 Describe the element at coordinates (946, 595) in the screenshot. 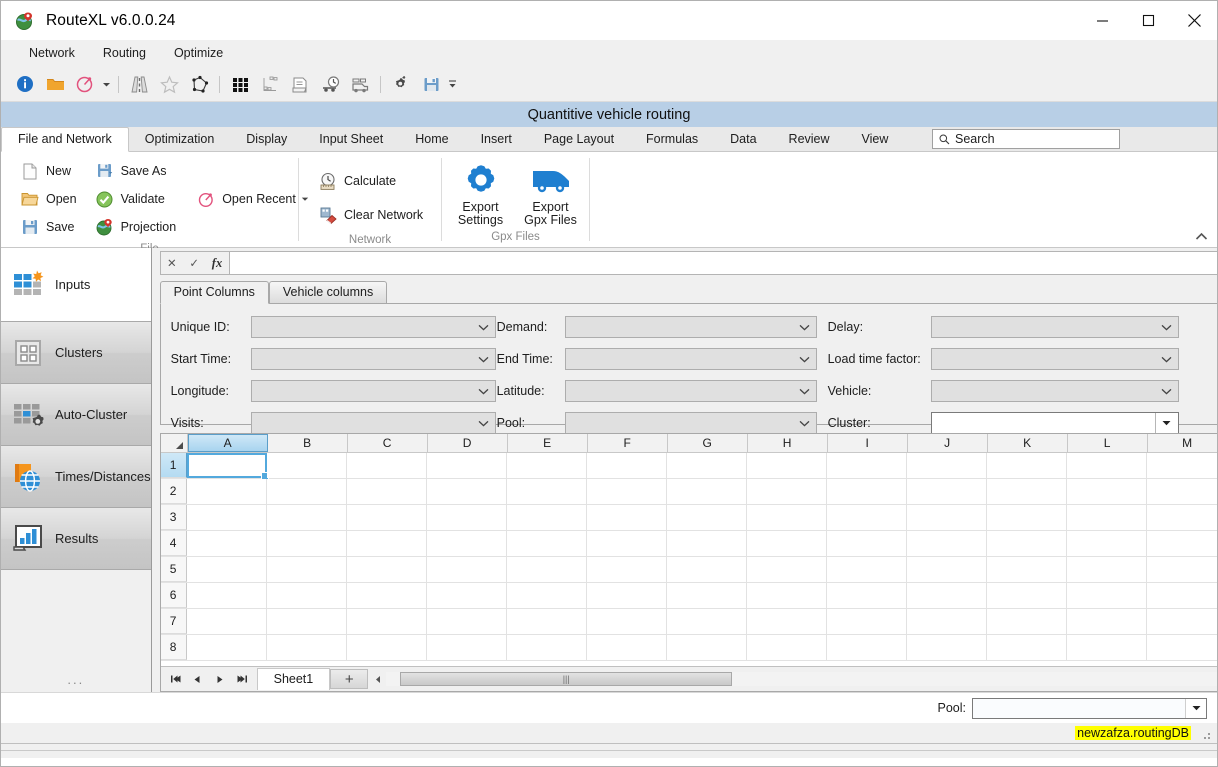

I see `cell-j6` at that location.